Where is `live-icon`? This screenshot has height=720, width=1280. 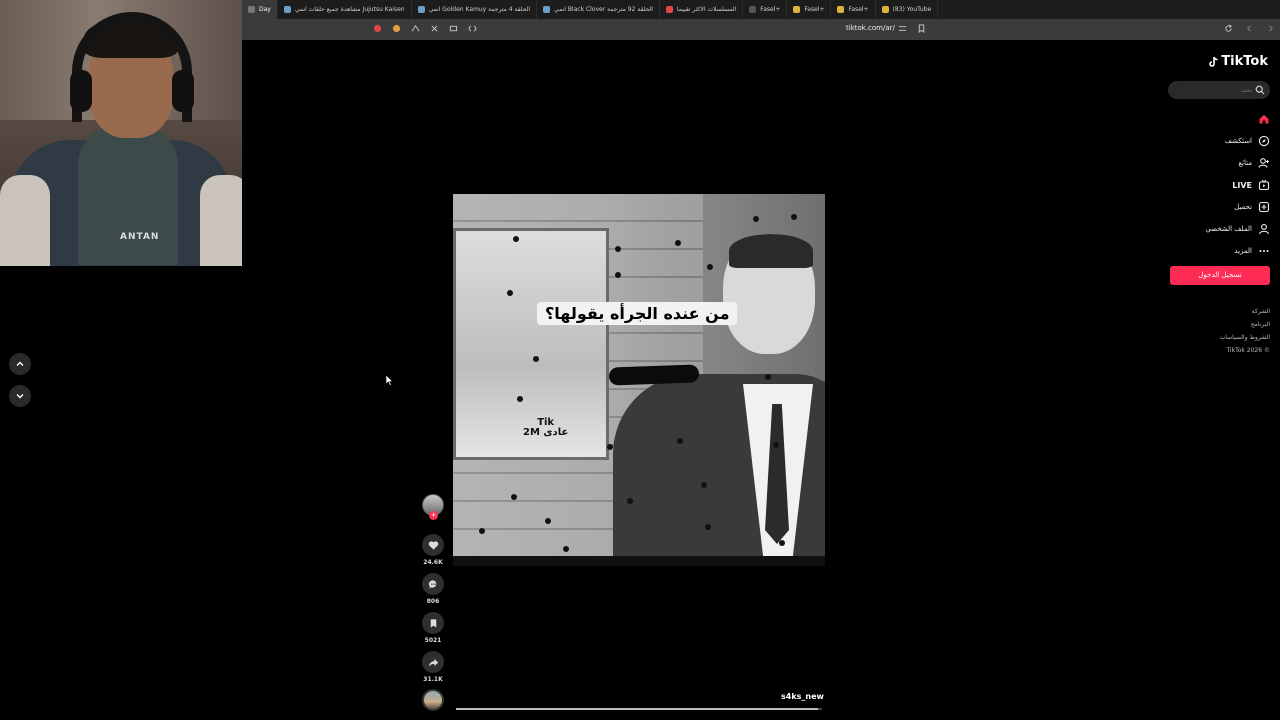
live-icon is located at coordinates (1264, 185).